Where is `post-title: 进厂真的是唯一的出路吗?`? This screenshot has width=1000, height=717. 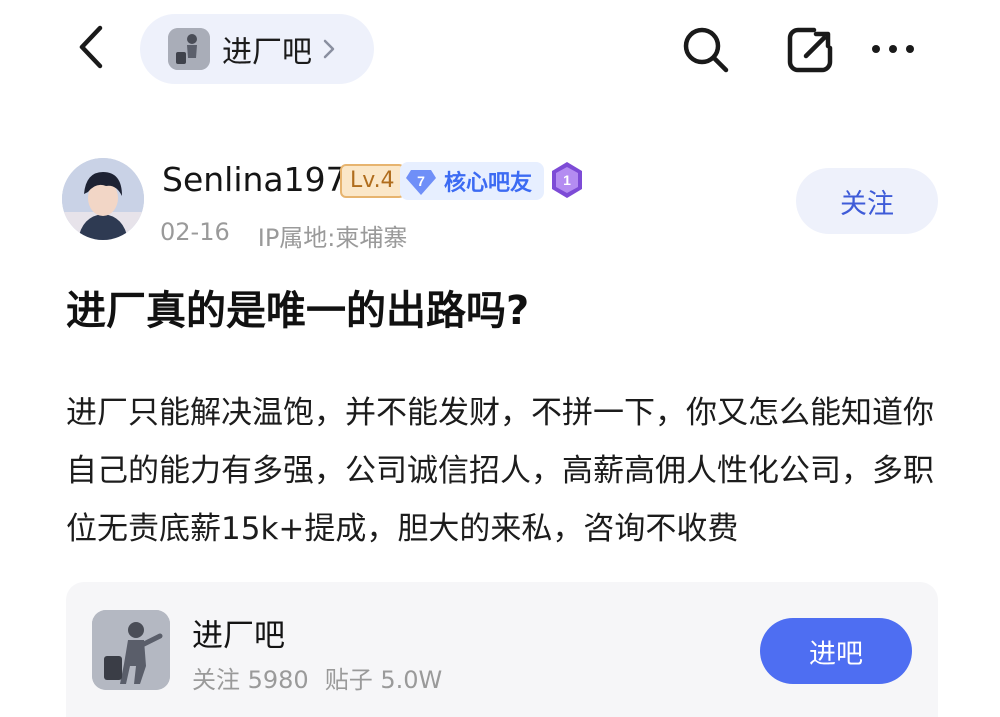 post-title: 进厂真的是唯一的出路吗? is located at coordinates (298, 311).